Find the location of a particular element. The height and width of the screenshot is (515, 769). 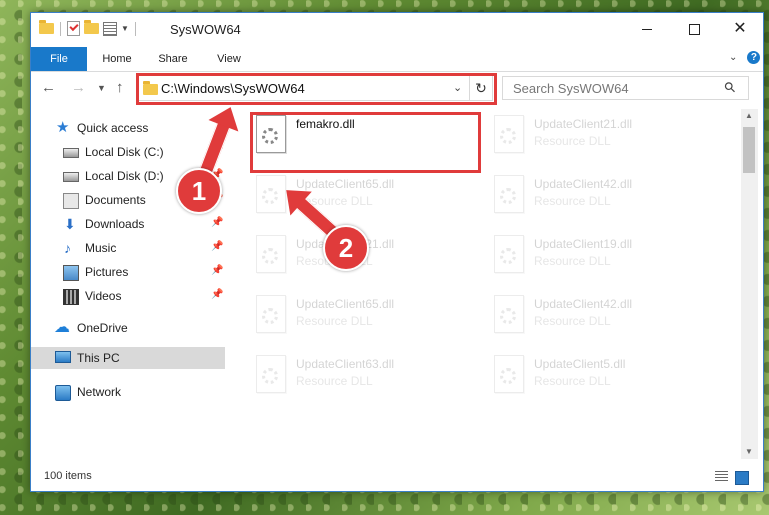

large-icons-view-icon is located at coordinates (742, 478).